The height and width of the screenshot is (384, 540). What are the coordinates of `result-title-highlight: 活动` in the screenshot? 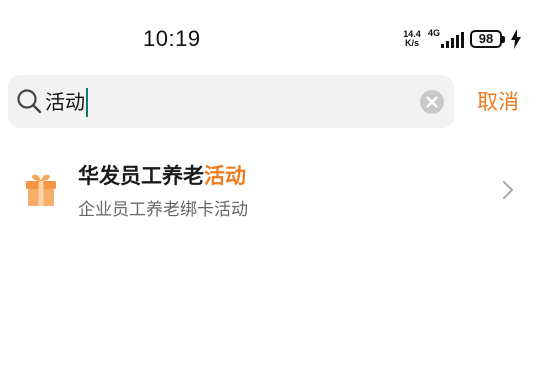 It's located at (225, 176).